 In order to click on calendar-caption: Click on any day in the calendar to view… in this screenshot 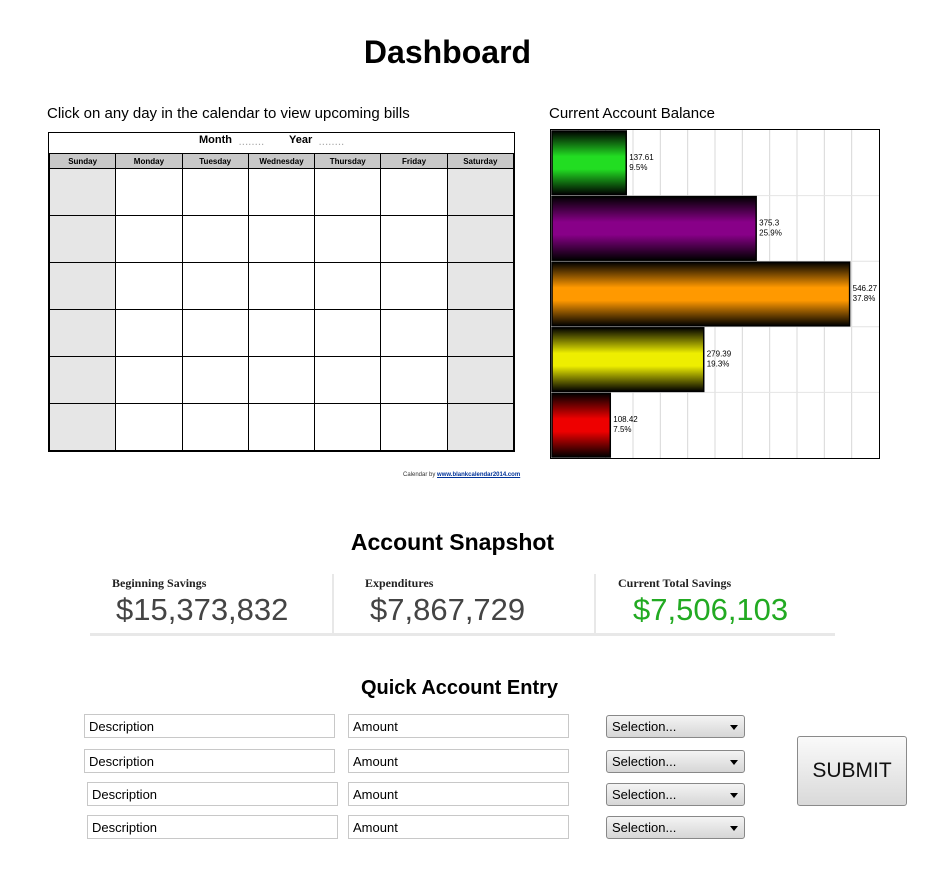, I will do `click(228, 113)`.